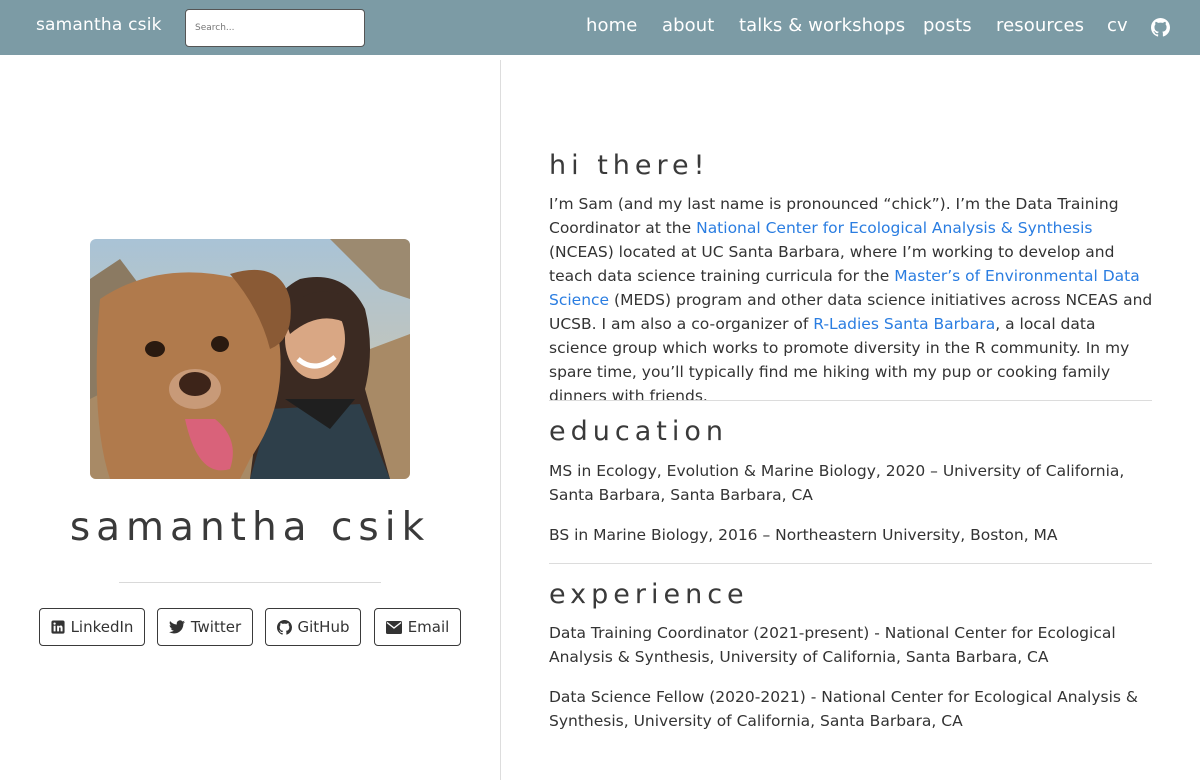 The image size is (1200, 780). I want to click on site-brand: samantha csik, so click(99, 25).